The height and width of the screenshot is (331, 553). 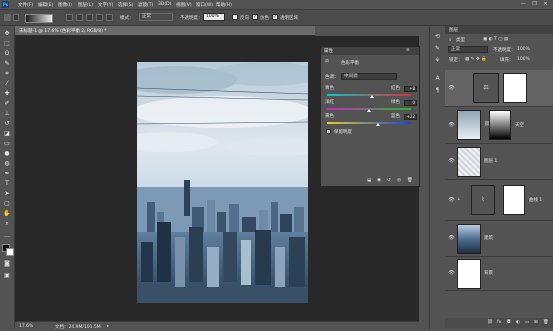 What do you see at coordinates (7, 144) in the screenshot?
I see `gradient-tool-icon: ▭` at bounding box center [7, 144].